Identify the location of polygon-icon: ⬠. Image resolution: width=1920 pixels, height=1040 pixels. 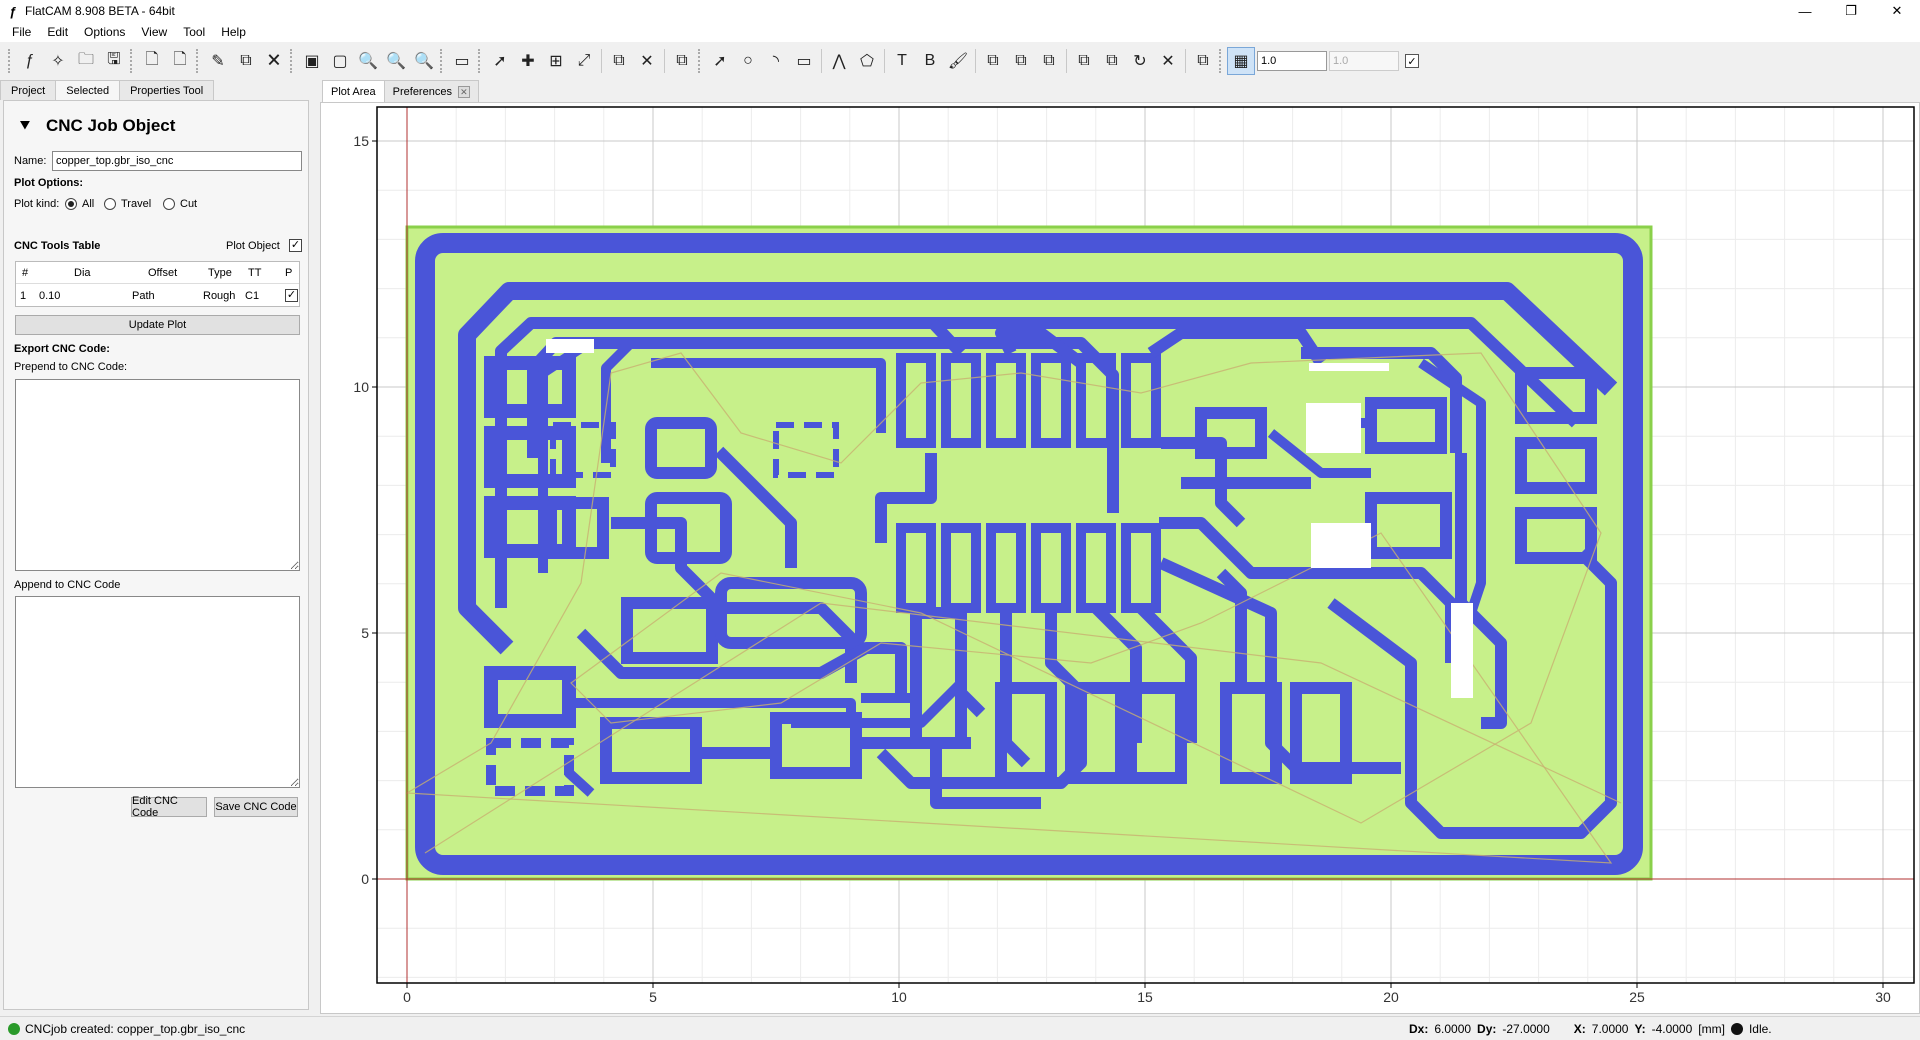
(867, 61).